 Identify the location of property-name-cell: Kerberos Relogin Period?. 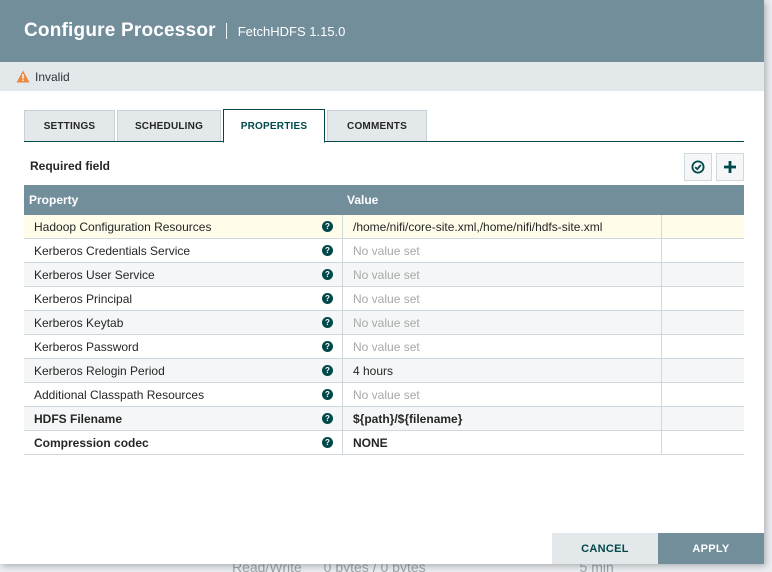
(183, 370).